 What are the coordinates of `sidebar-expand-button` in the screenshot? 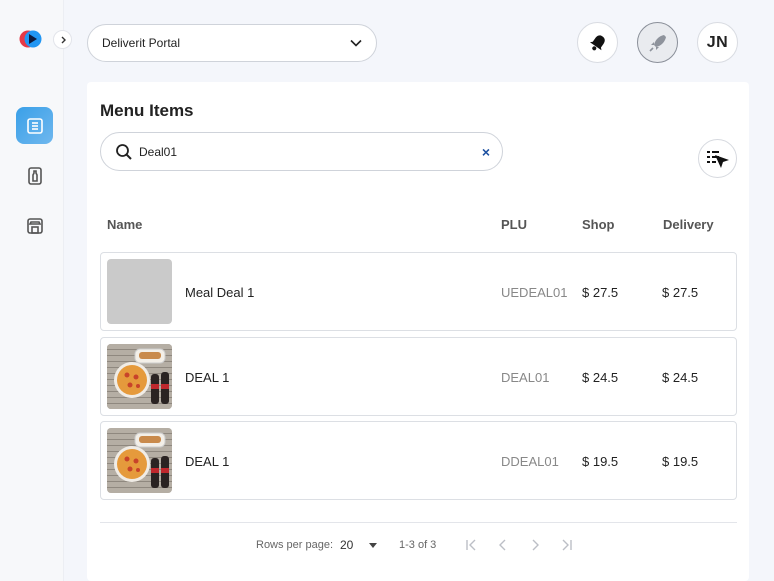 It's located at (62, 39).